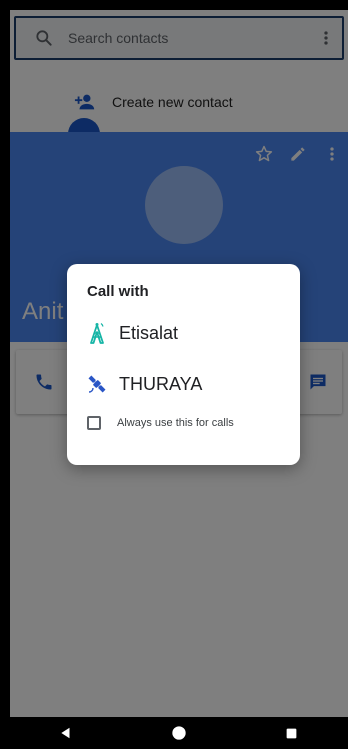  What do you see at coordinates (183, 333) in the screenshot?
I see `sim-option-etisalat: Etisalat` at bounding box center [183, 333].